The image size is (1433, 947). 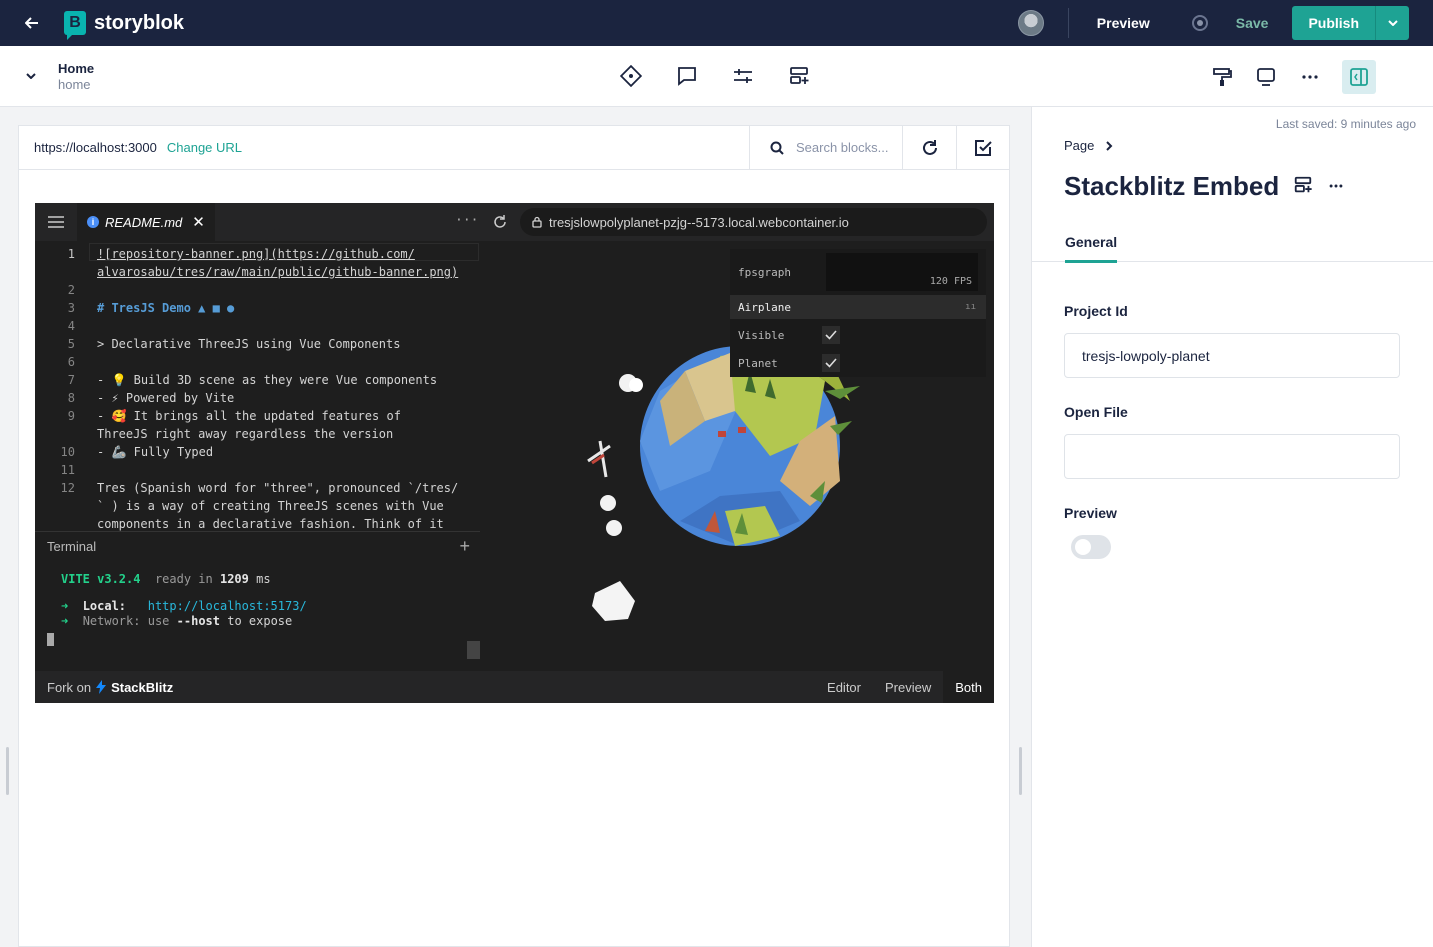 What do you see at coordinates (1232, 355) in the screenshot?
I see `project-id-field: tresjs-lowpoly-planet` at bounding box center [1232, 355].